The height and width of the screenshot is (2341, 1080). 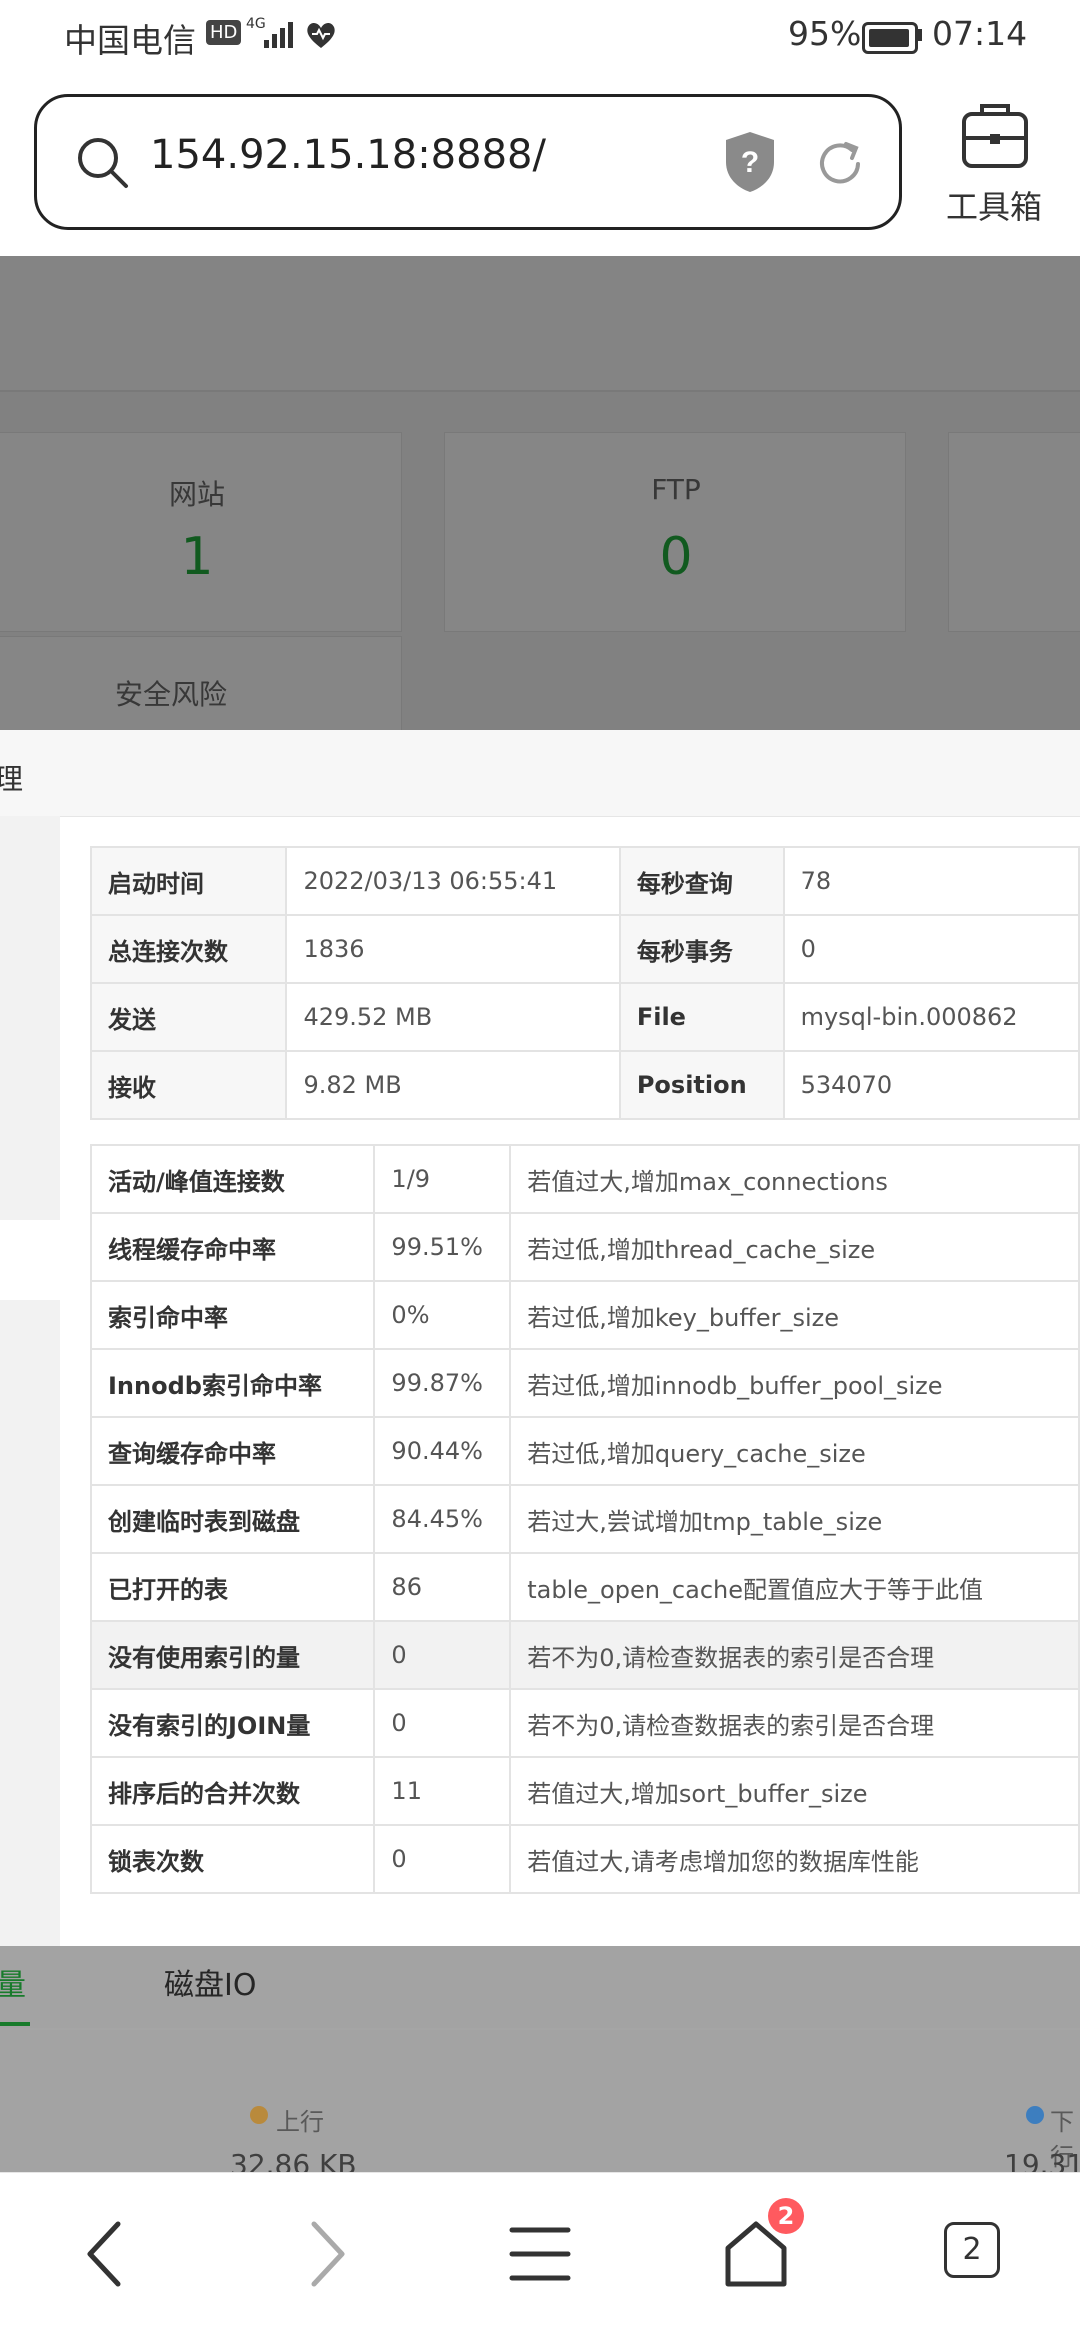 I want to click on table-row: 活动/峰值连接数 1/9 若值过大,增加max_connections, so click(x=584, y=1179).